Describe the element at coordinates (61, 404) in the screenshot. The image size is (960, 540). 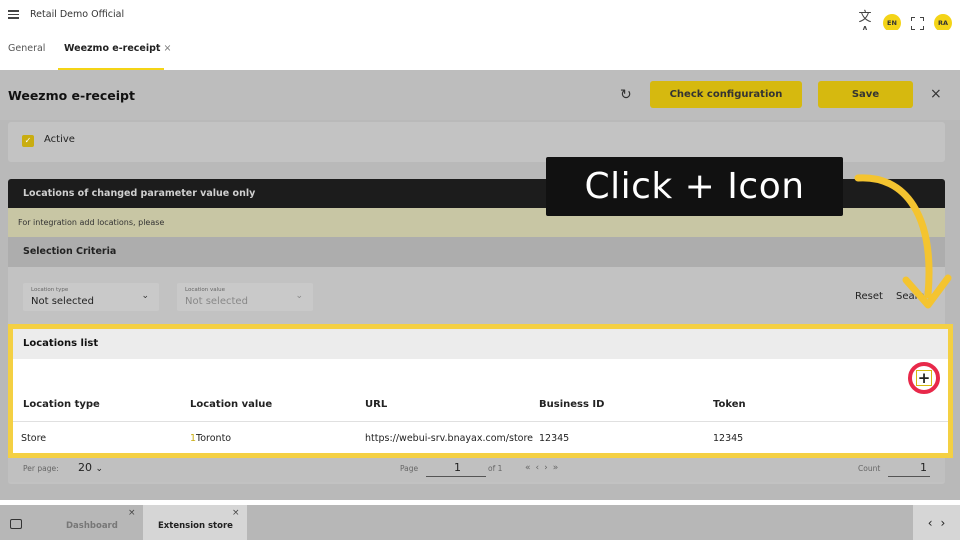
I see `column-header-location-type: Location type` at that location.